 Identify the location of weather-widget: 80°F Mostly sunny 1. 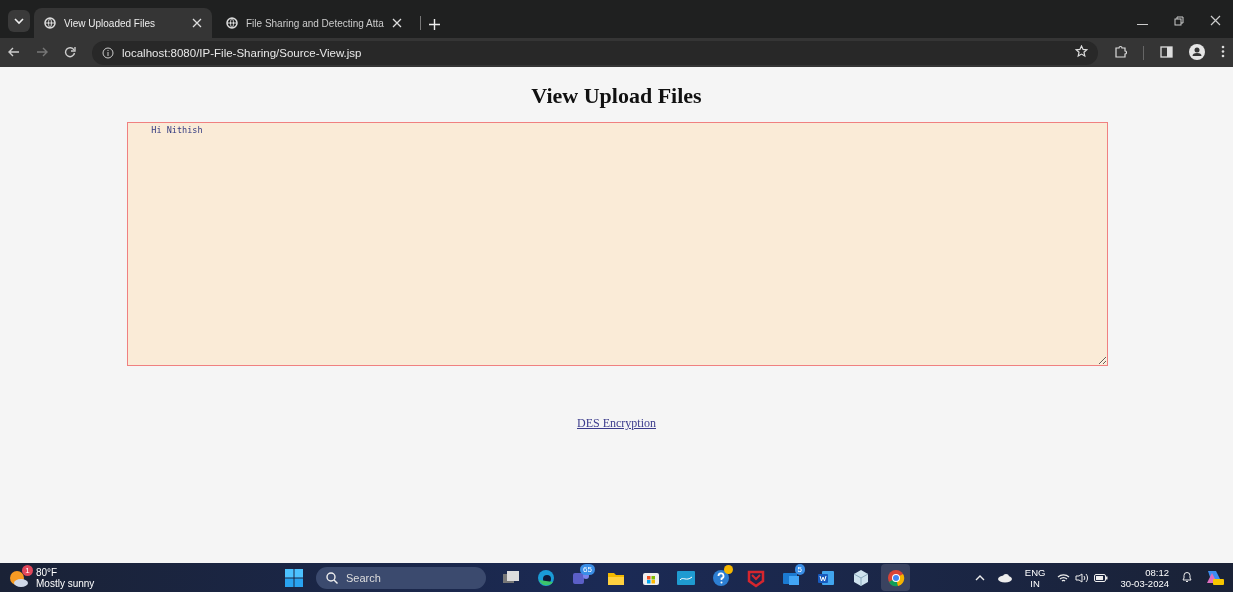
(51, 577).